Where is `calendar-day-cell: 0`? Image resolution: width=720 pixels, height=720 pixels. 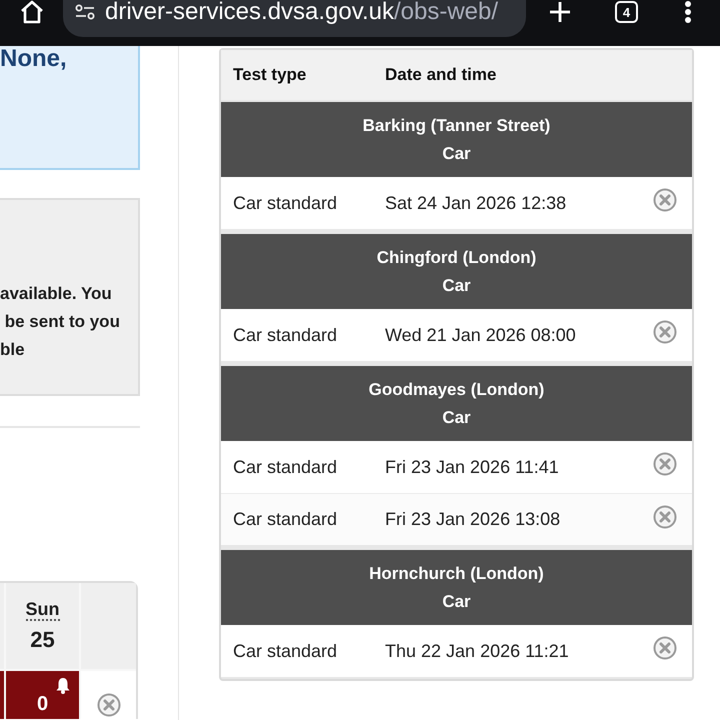 calendar-day-cell: 0 is located at coordinates (42, 695).